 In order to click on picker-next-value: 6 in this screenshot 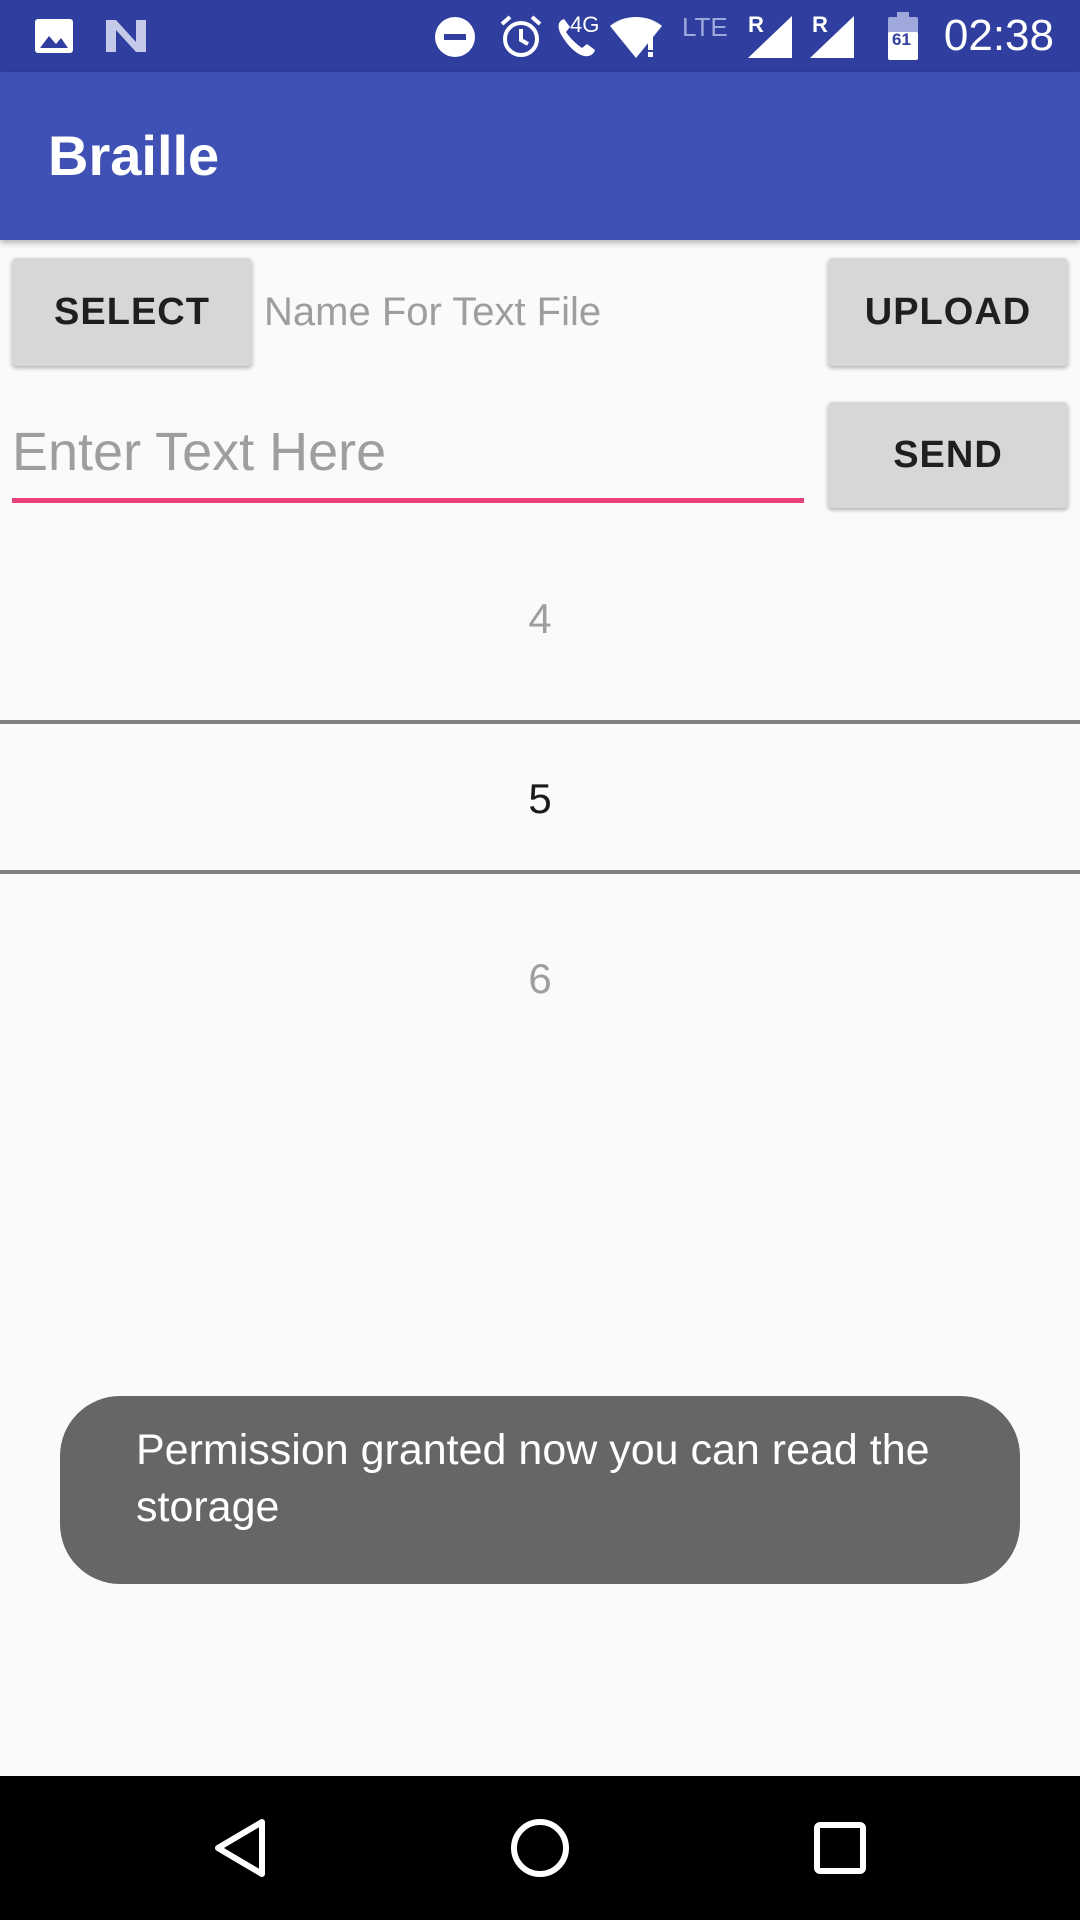, I will do `click(540, 979)`.